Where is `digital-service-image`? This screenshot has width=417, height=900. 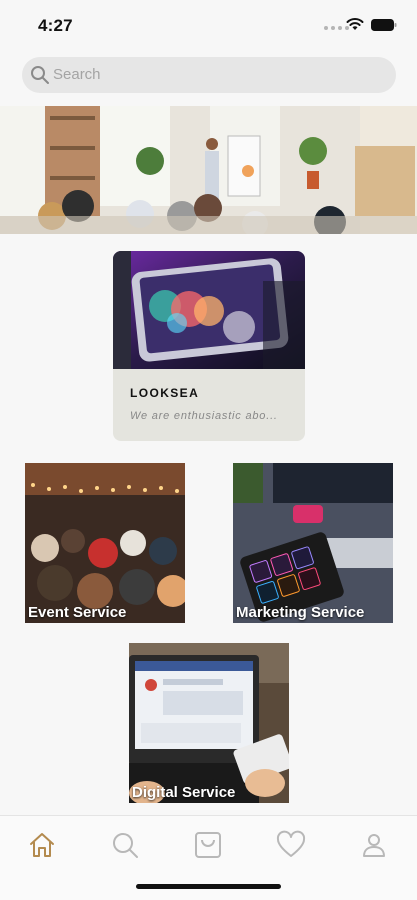 digital-service-image is located at coordinates (209, 723).